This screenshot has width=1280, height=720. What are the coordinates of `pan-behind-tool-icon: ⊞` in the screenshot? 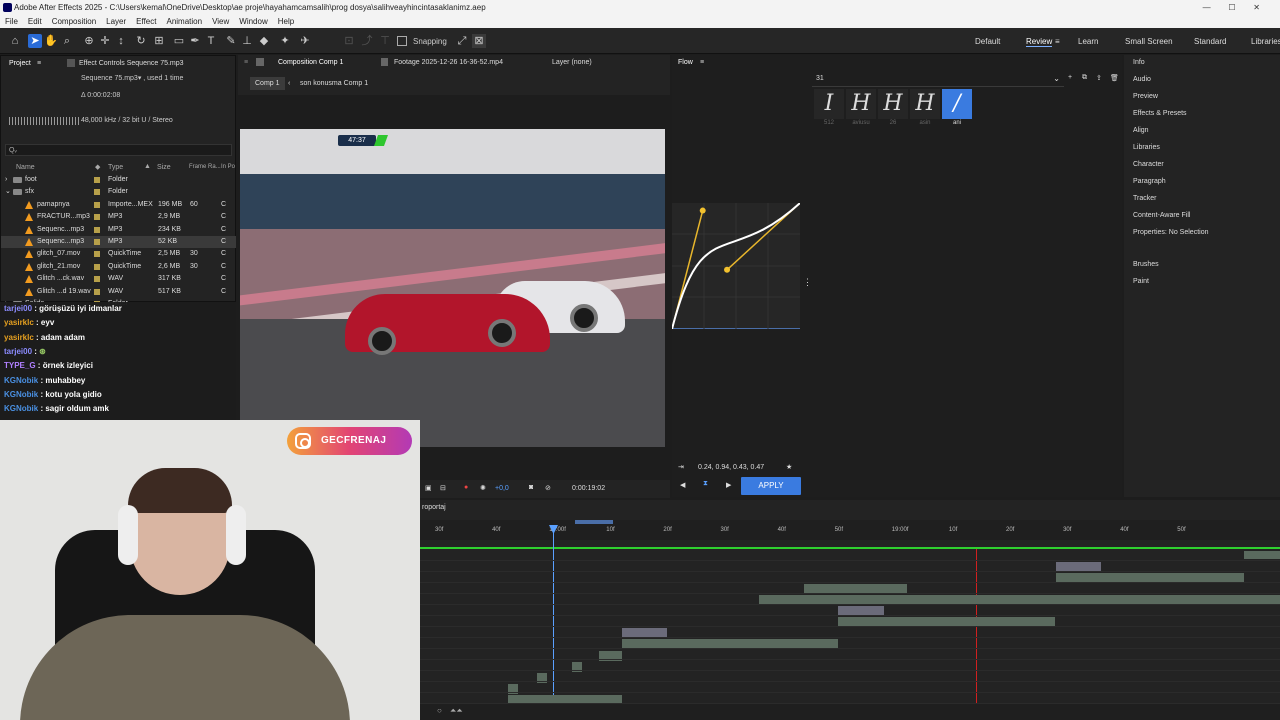 It's located at (159, 41).